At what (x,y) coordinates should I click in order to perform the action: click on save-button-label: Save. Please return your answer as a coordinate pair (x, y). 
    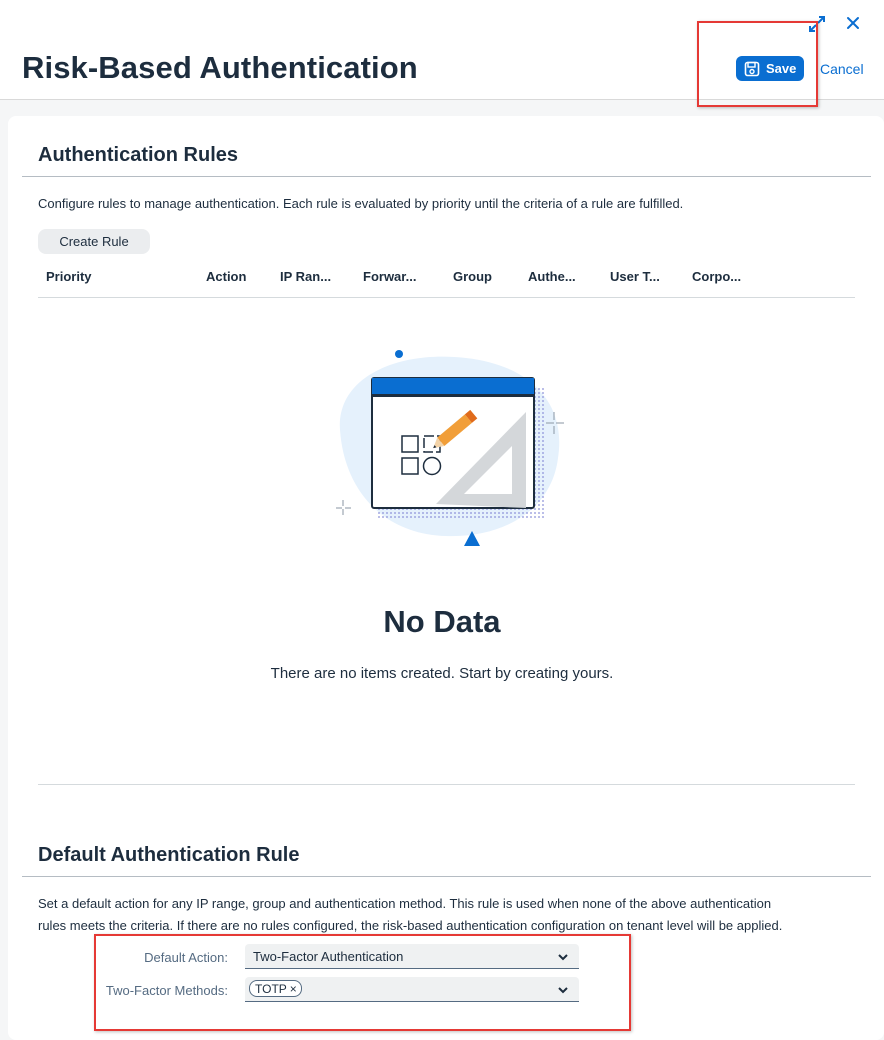
    Looking at the image, I should click on (781, 68).